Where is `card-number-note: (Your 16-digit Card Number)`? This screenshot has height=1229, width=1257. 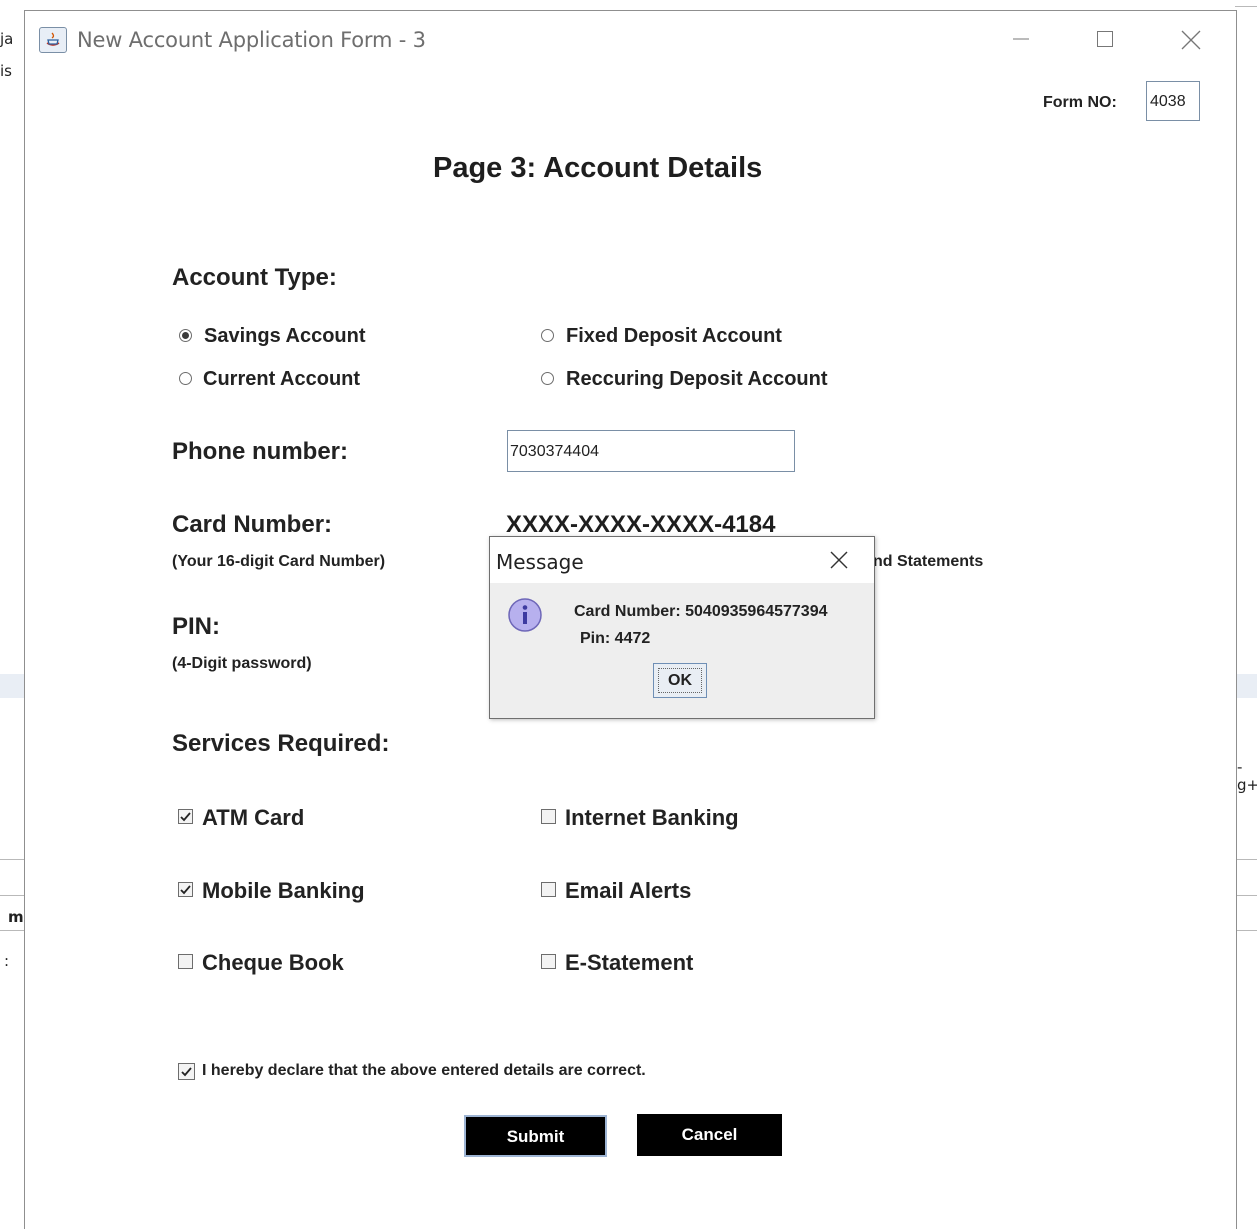 card-number-note: (Your 16-digit Card Number) is located at coordinates (279, 561).